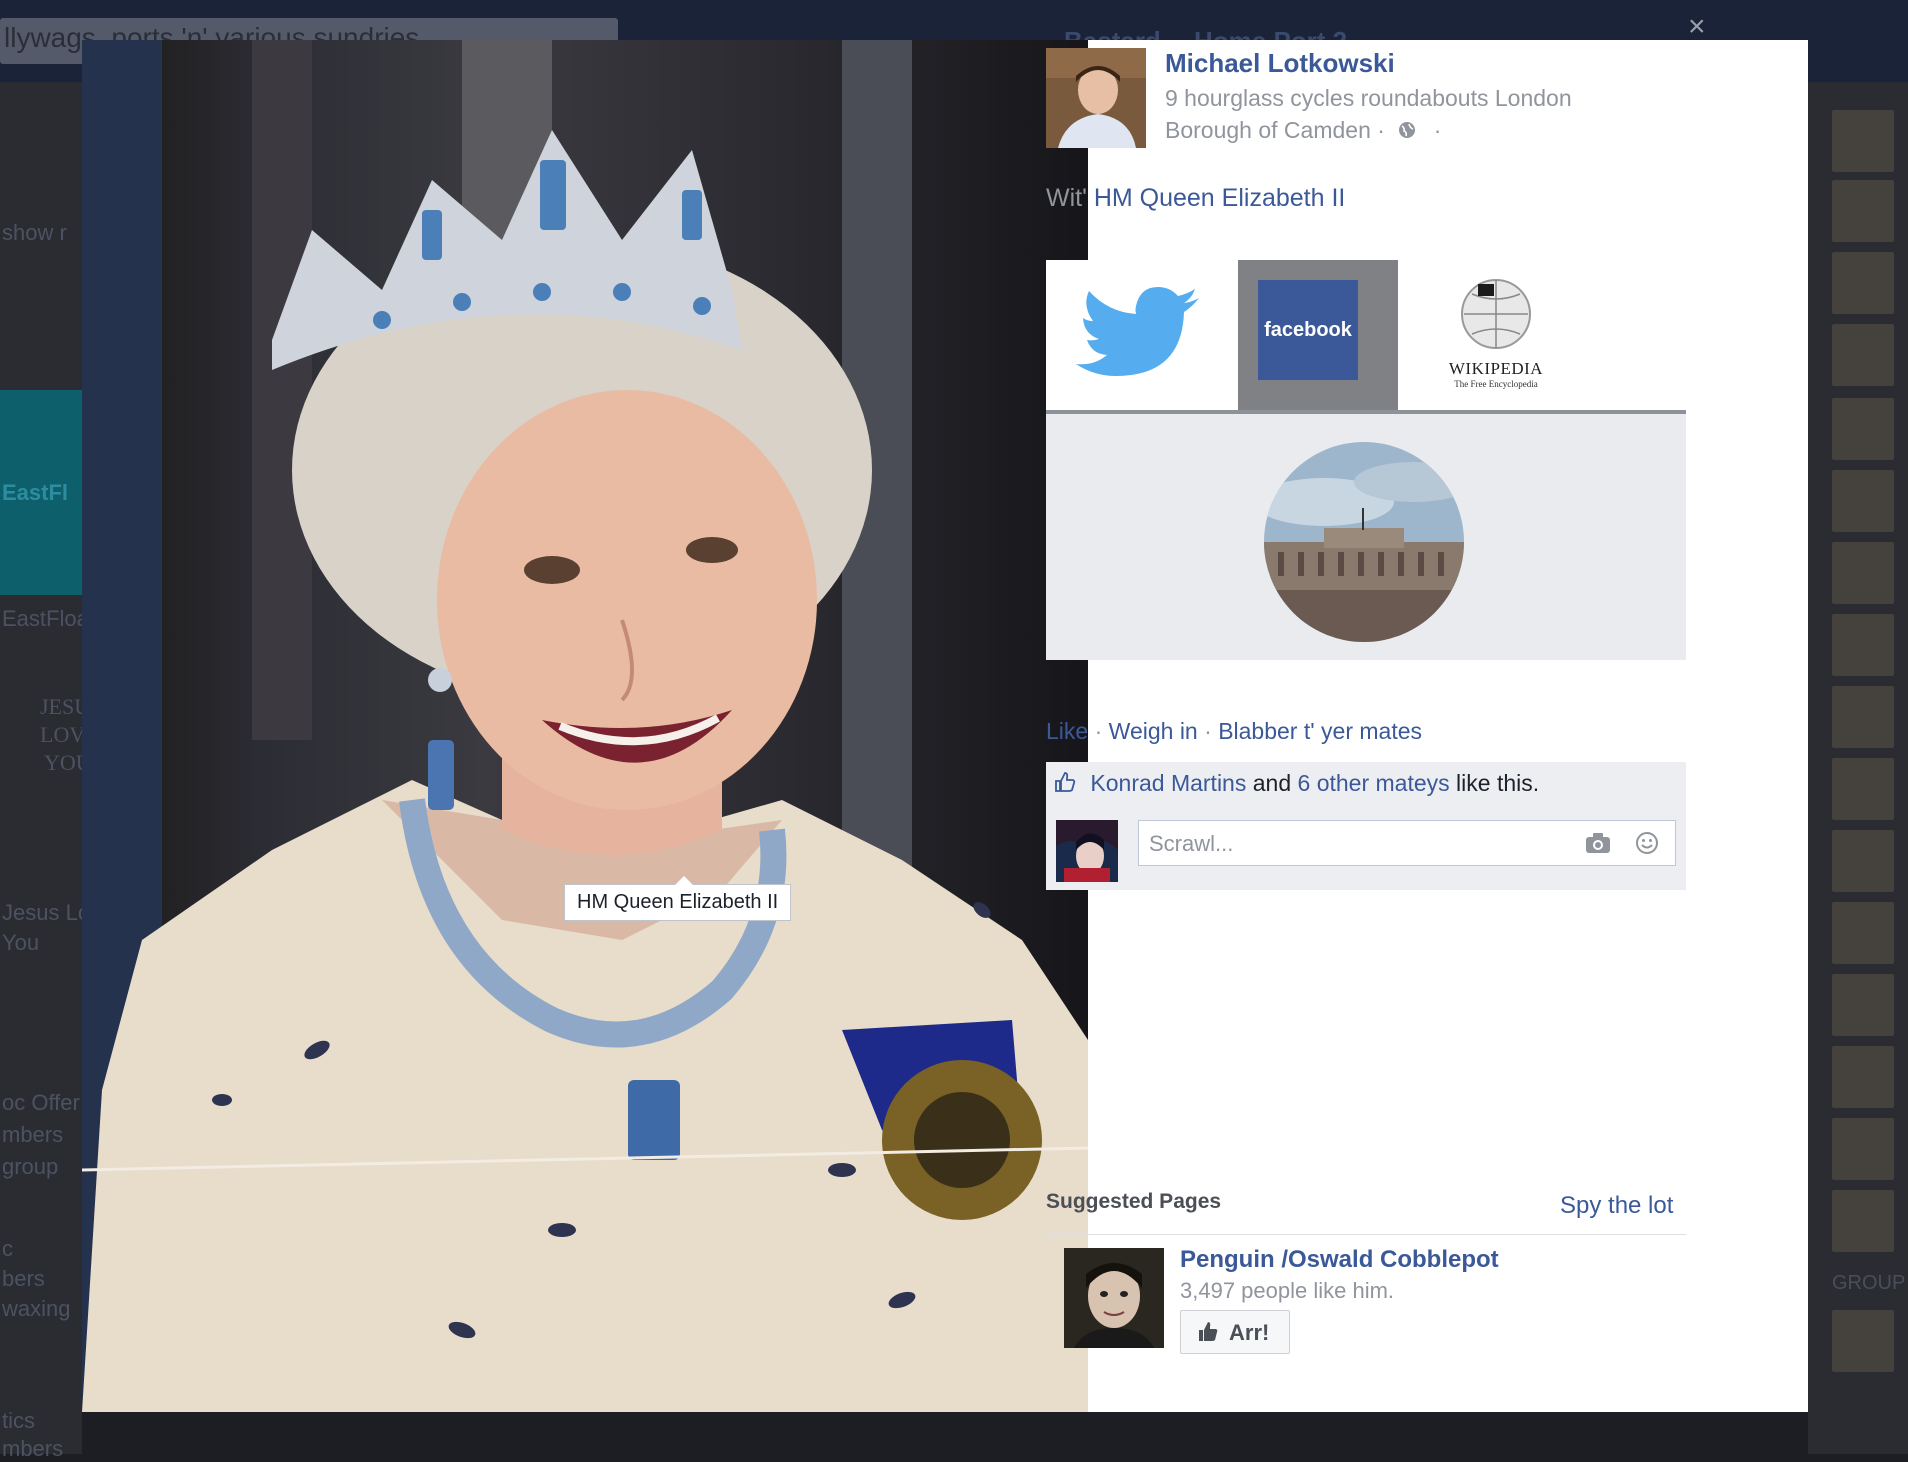 This screenshot has height=1462, width=1908. What do you see at coordinates (1220, 198) in the screenshot?
I see `tagged-person-link: HM Queen Elizabeth II` at bounding box center [1220, 198].